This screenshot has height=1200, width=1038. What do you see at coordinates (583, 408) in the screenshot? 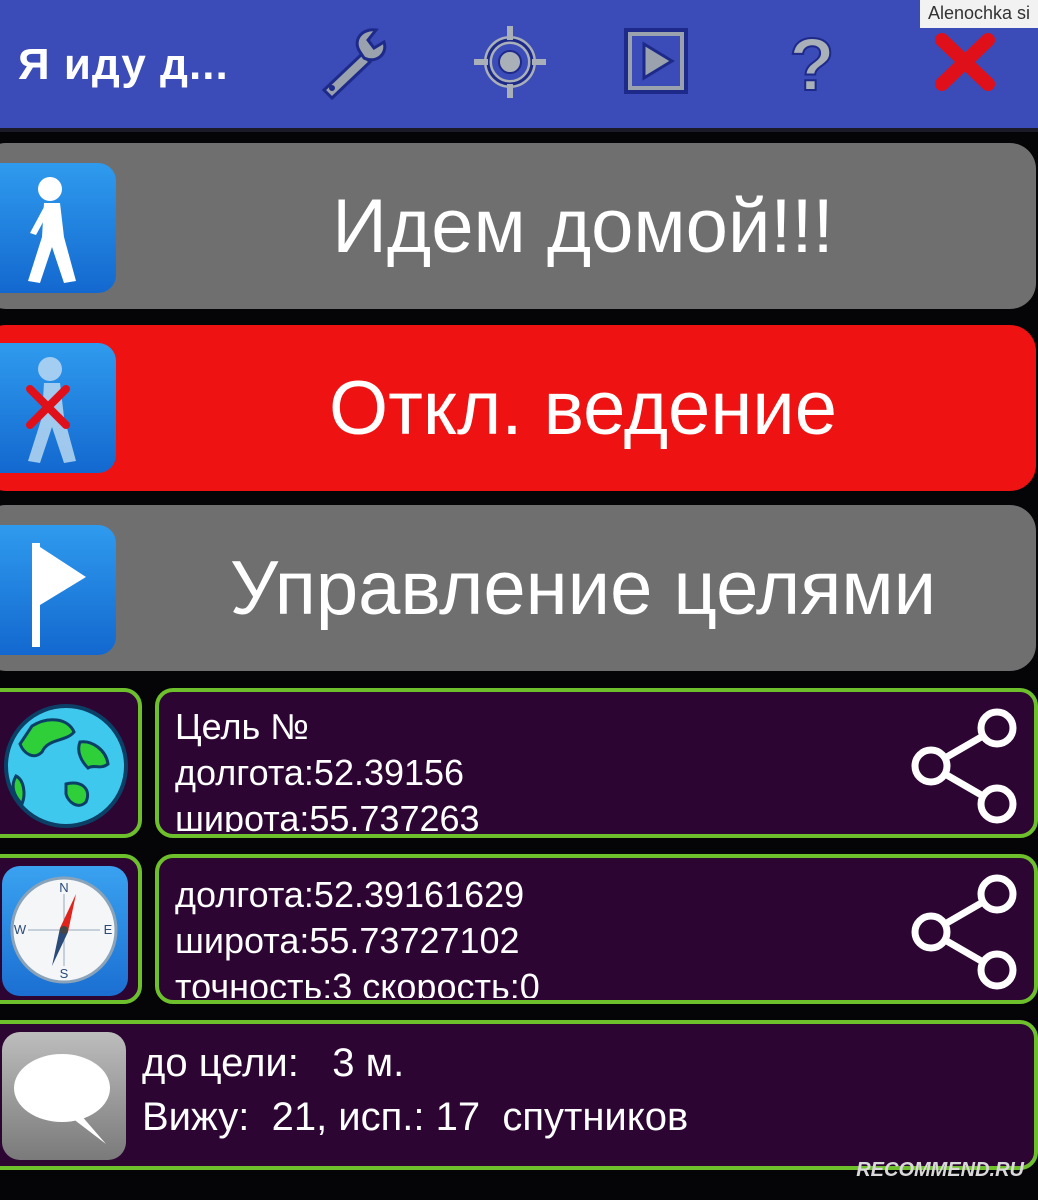
I see `guidance-off-label: Откл. ведение` at bounding box center [583, 408].